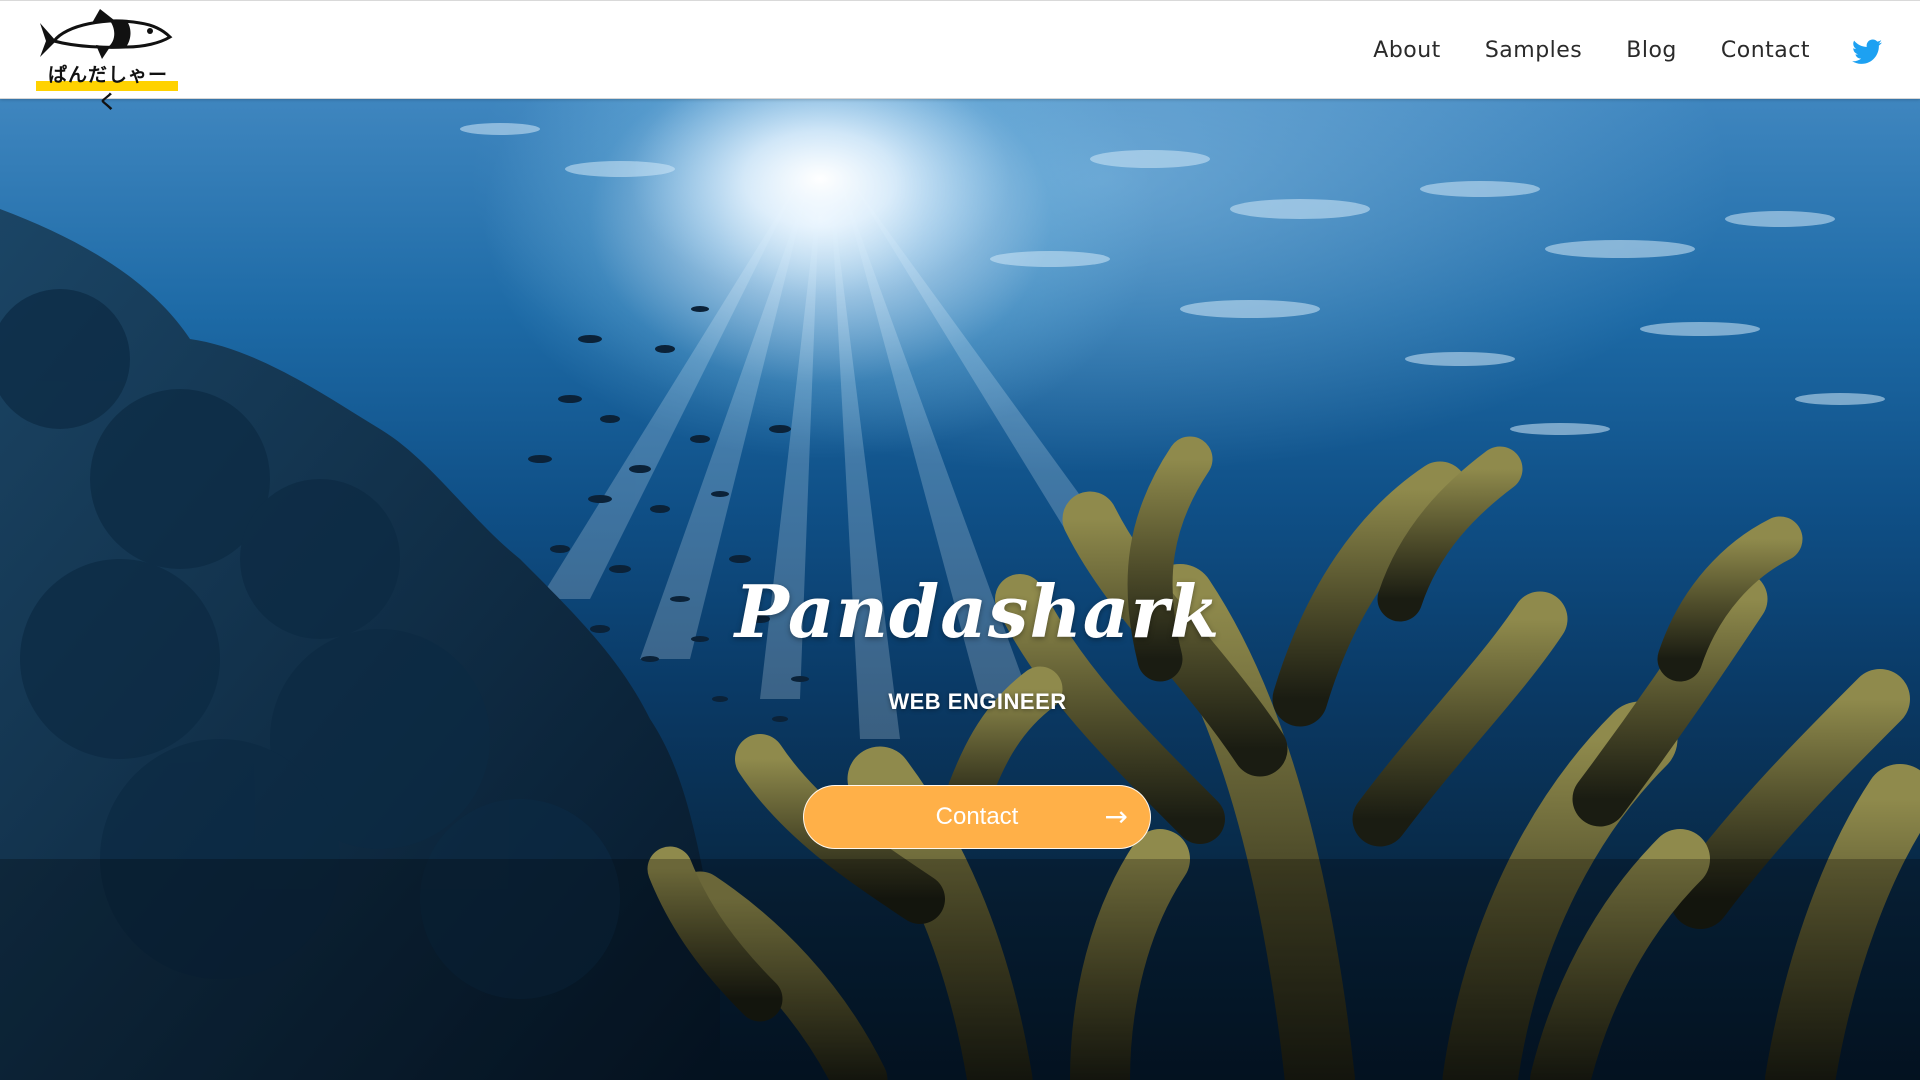  Describe the element at coordinates (106, 34) in the screenshot. I see `shark-icon` at that location.